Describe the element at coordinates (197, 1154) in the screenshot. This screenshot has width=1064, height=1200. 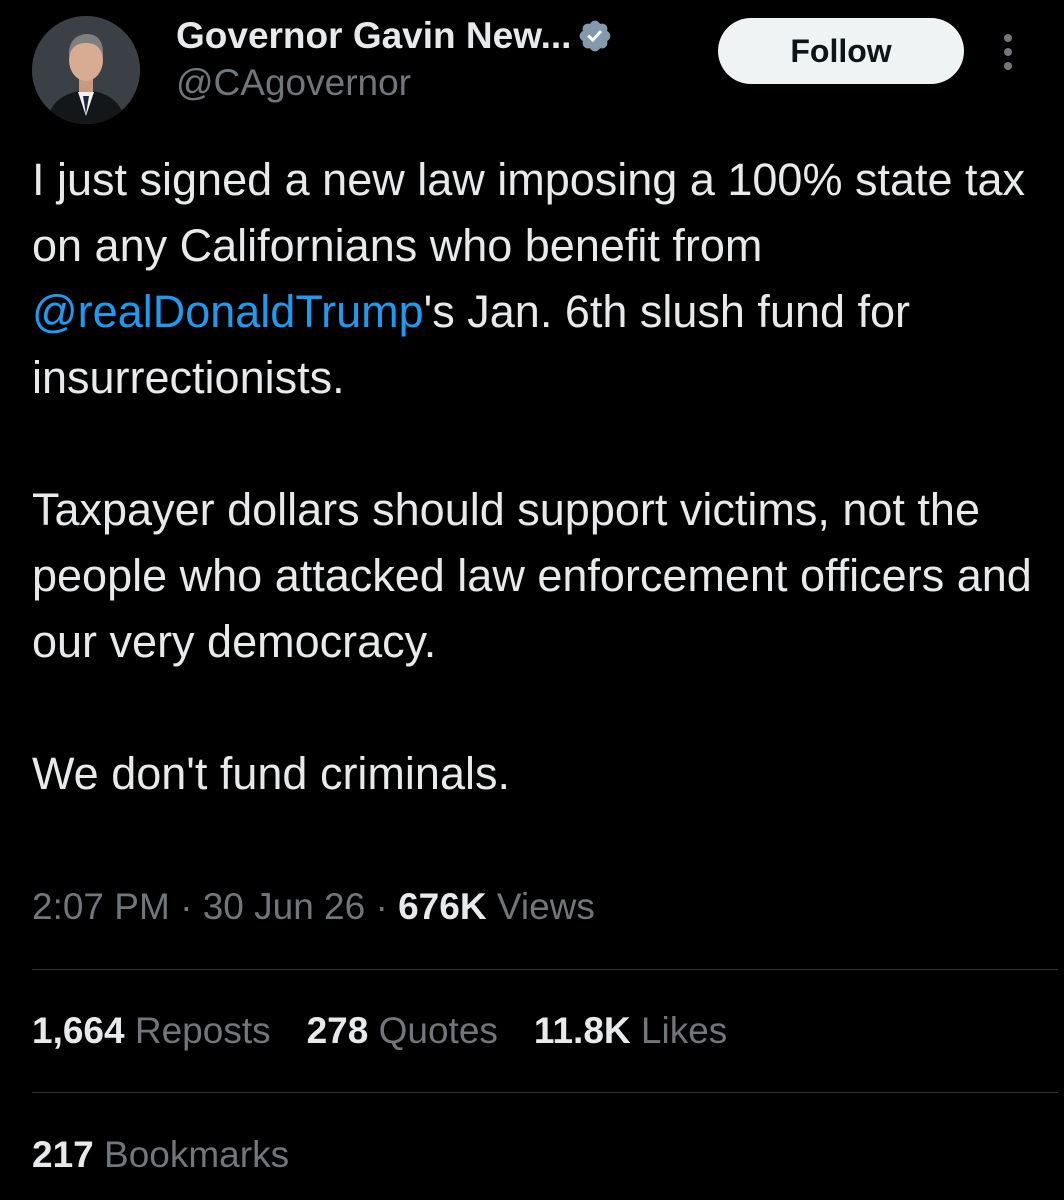
I see `bookmarks-label: Bookmarks` at that location.